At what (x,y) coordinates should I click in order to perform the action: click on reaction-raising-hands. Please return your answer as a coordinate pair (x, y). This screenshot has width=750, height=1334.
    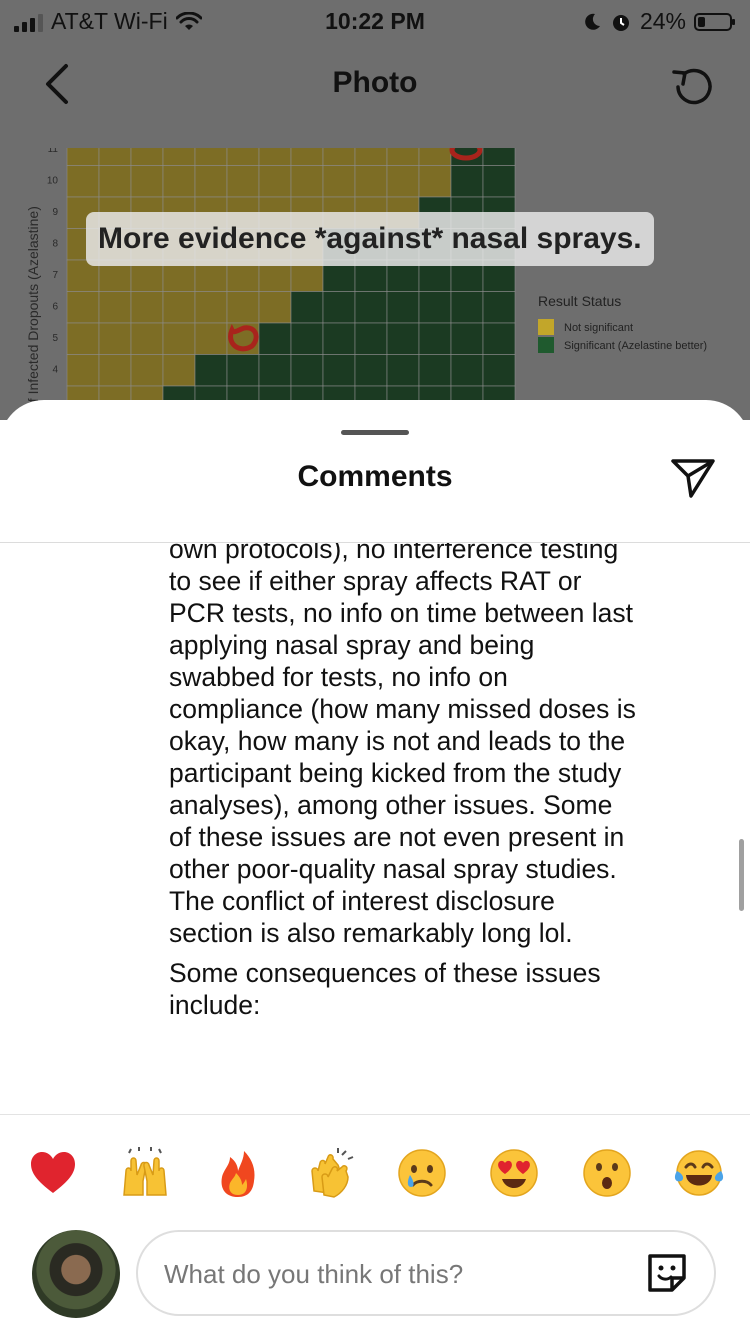
    Looking at the image, I should click on (145, 1173).